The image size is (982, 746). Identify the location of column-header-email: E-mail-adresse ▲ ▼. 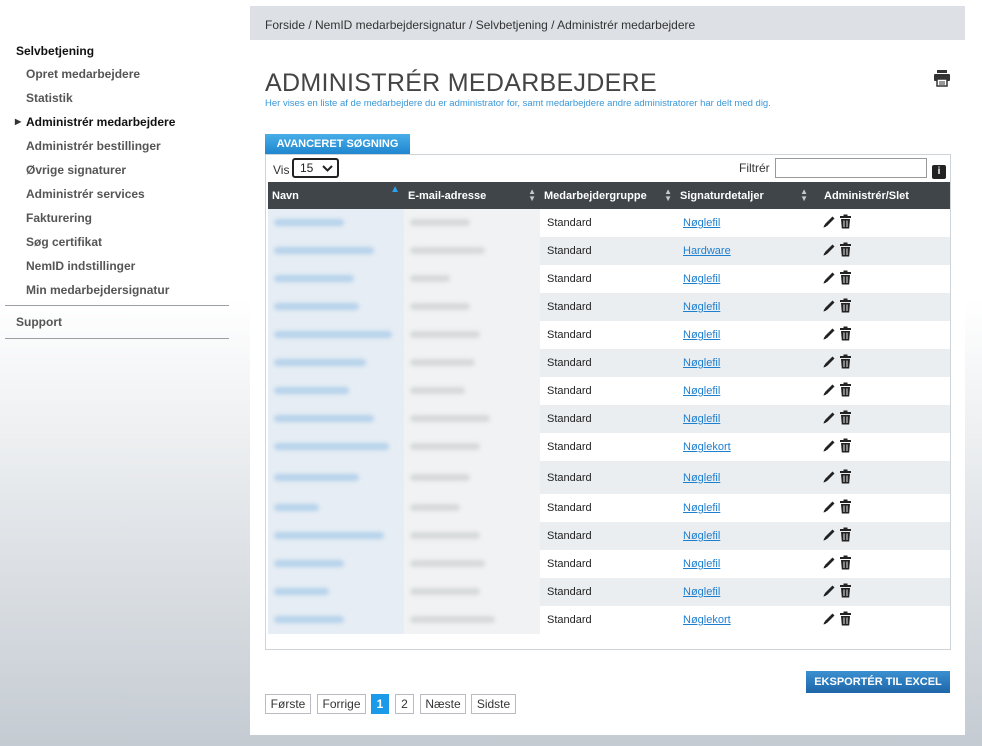
(472, 195).